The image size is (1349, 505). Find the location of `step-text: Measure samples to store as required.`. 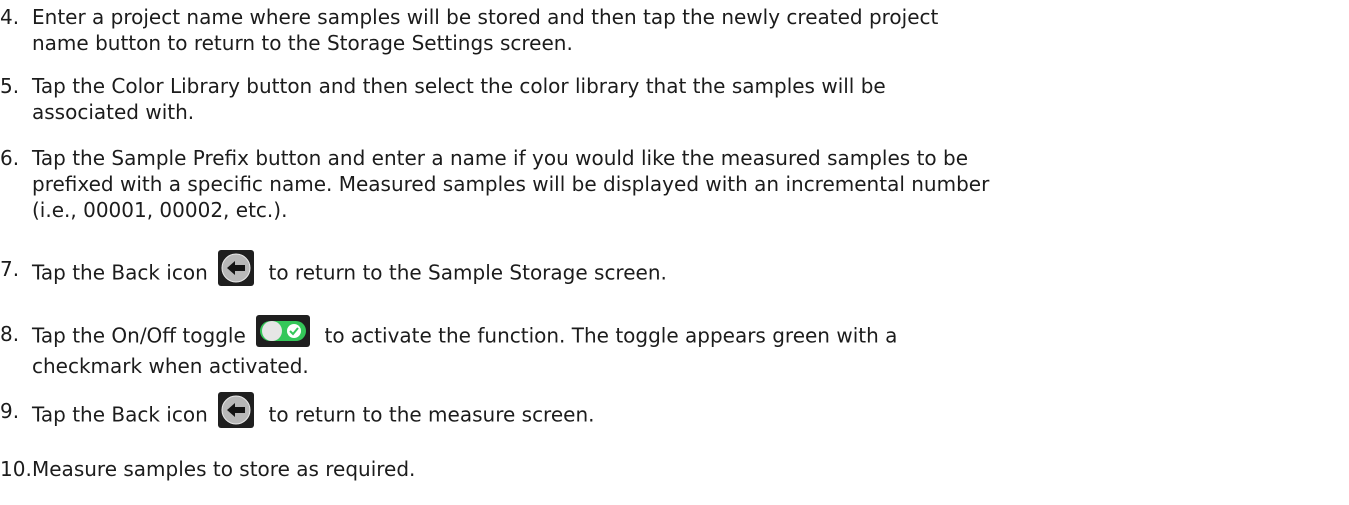

step-text: Measure samples to store as required. is located at coordinates (682, 469).